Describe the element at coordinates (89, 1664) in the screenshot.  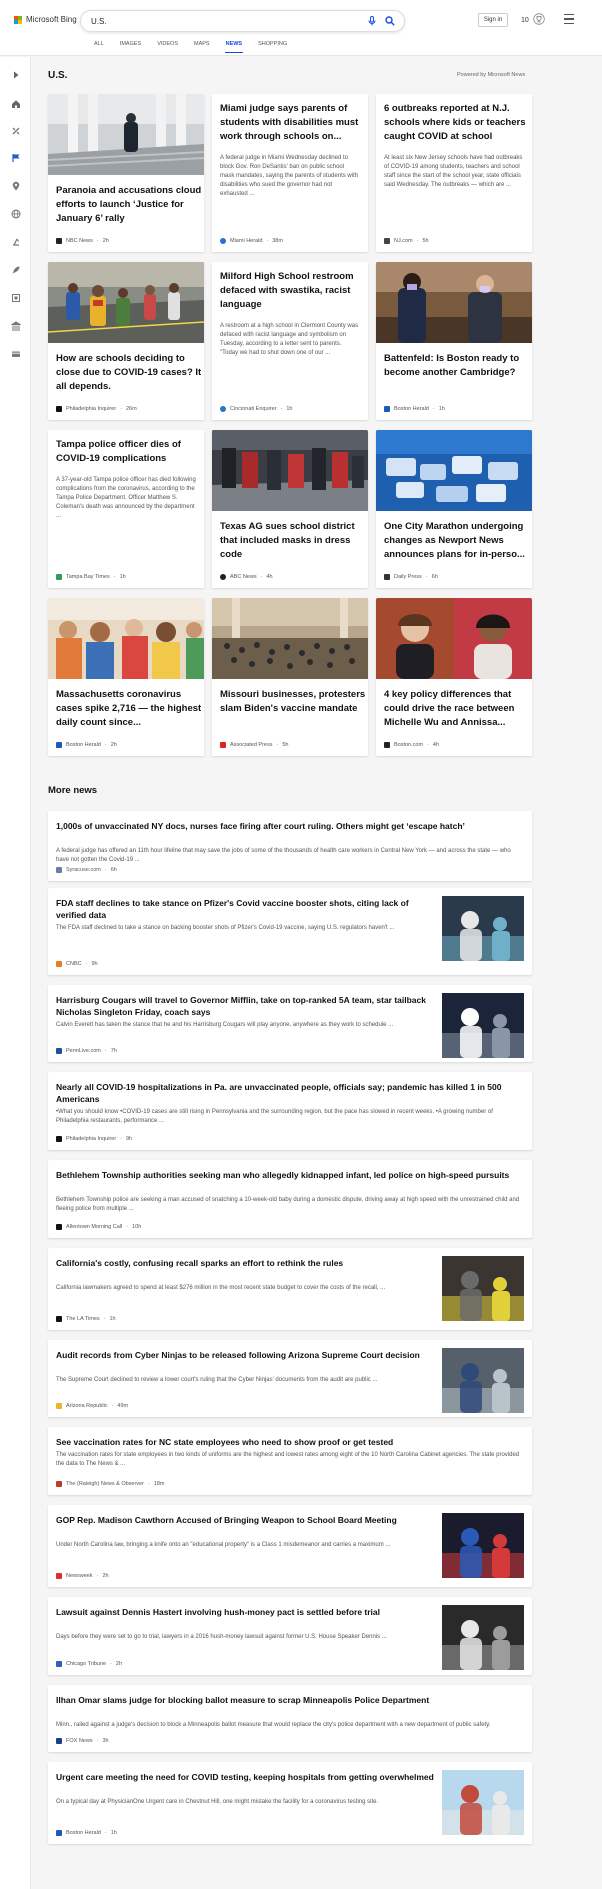
I see `news-source: Chicago Tribune · 2h` at that location.